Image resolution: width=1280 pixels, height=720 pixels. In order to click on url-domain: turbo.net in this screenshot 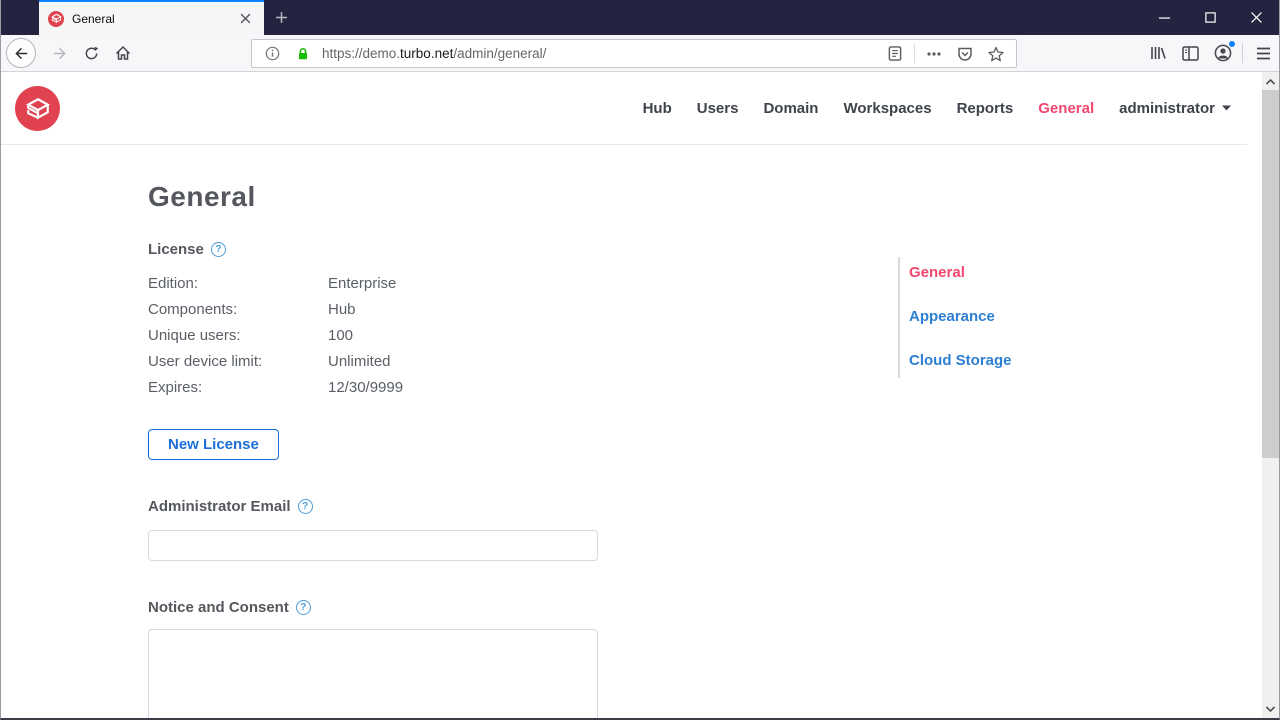, I will do `click(427, 53)`.